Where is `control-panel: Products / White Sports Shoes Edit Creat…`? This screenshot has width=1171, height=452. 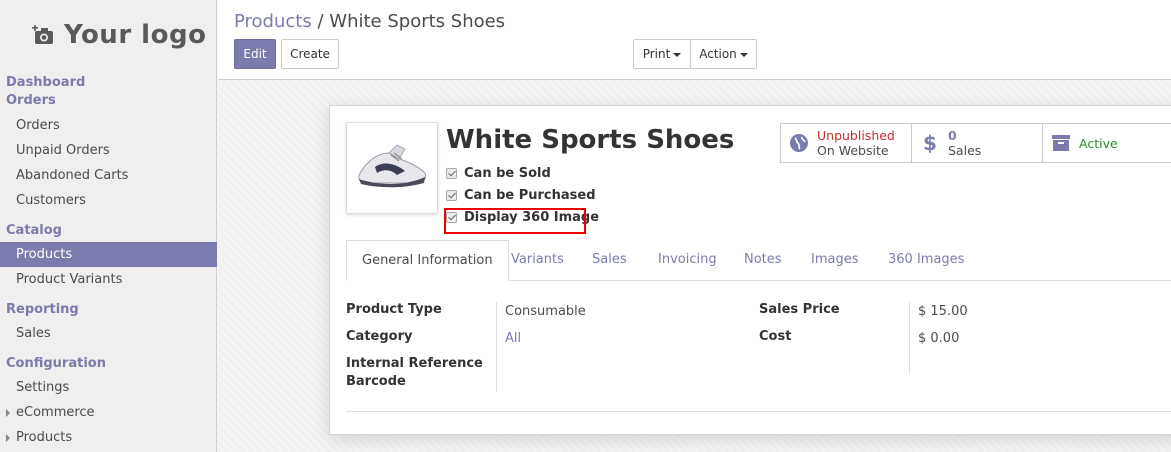
control-panel: Products / White Sports Shoes Edit Creat… is located at coordinates (694, 40).